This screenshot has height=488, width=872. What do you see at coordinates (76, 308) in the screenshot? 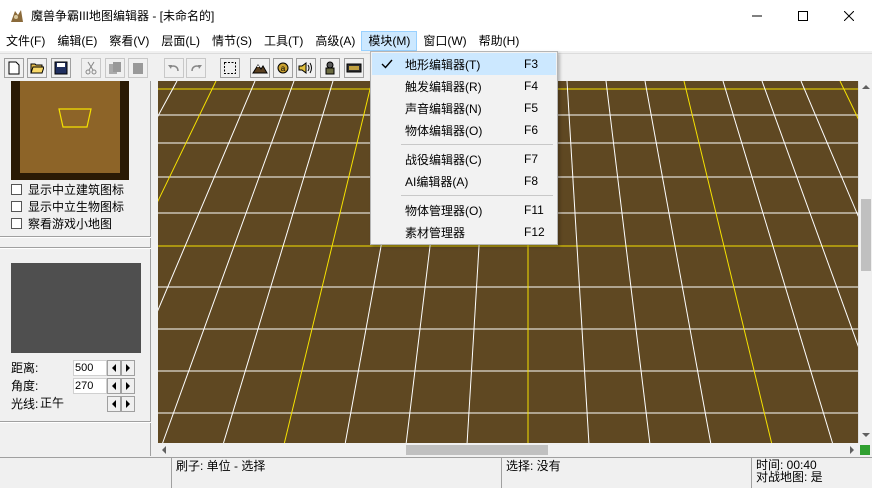
I see `unit-preview` at bounding box center [76, 308].